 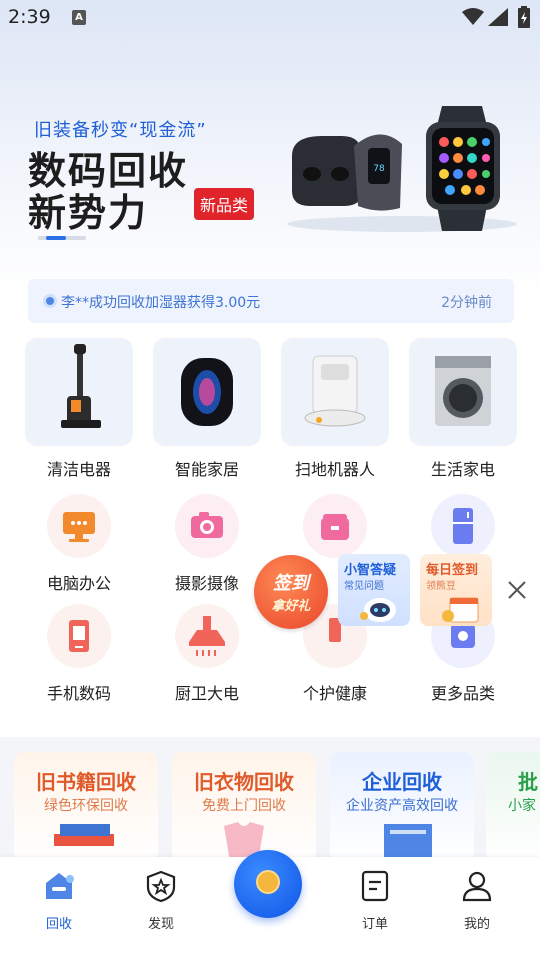 What do you see at coordinates (528, 782) in the screenshot?
I see `service-title: 批` at bounding box center [528, 782].